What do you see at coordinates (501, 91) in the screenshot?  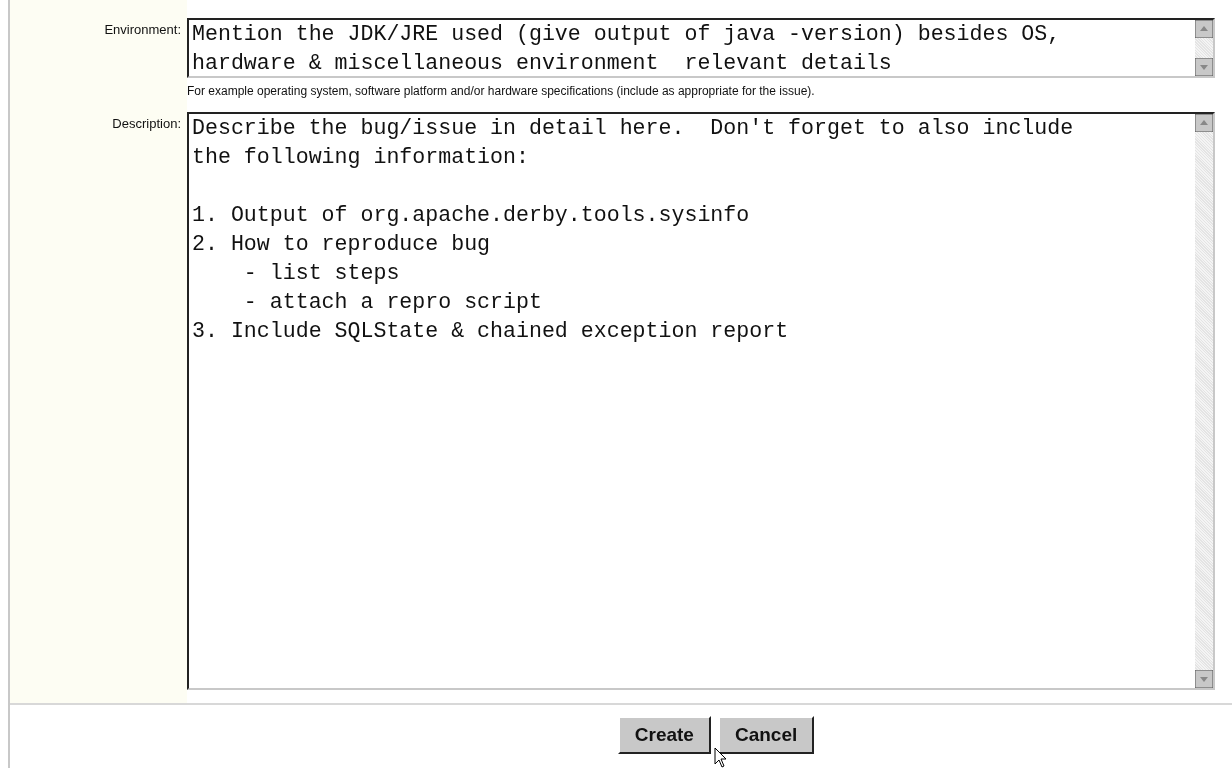 I see `field-hint: For example operating system, software platform and/or hardware specifications (include as appropriate for the issue).` at bounding box center [501, 91].